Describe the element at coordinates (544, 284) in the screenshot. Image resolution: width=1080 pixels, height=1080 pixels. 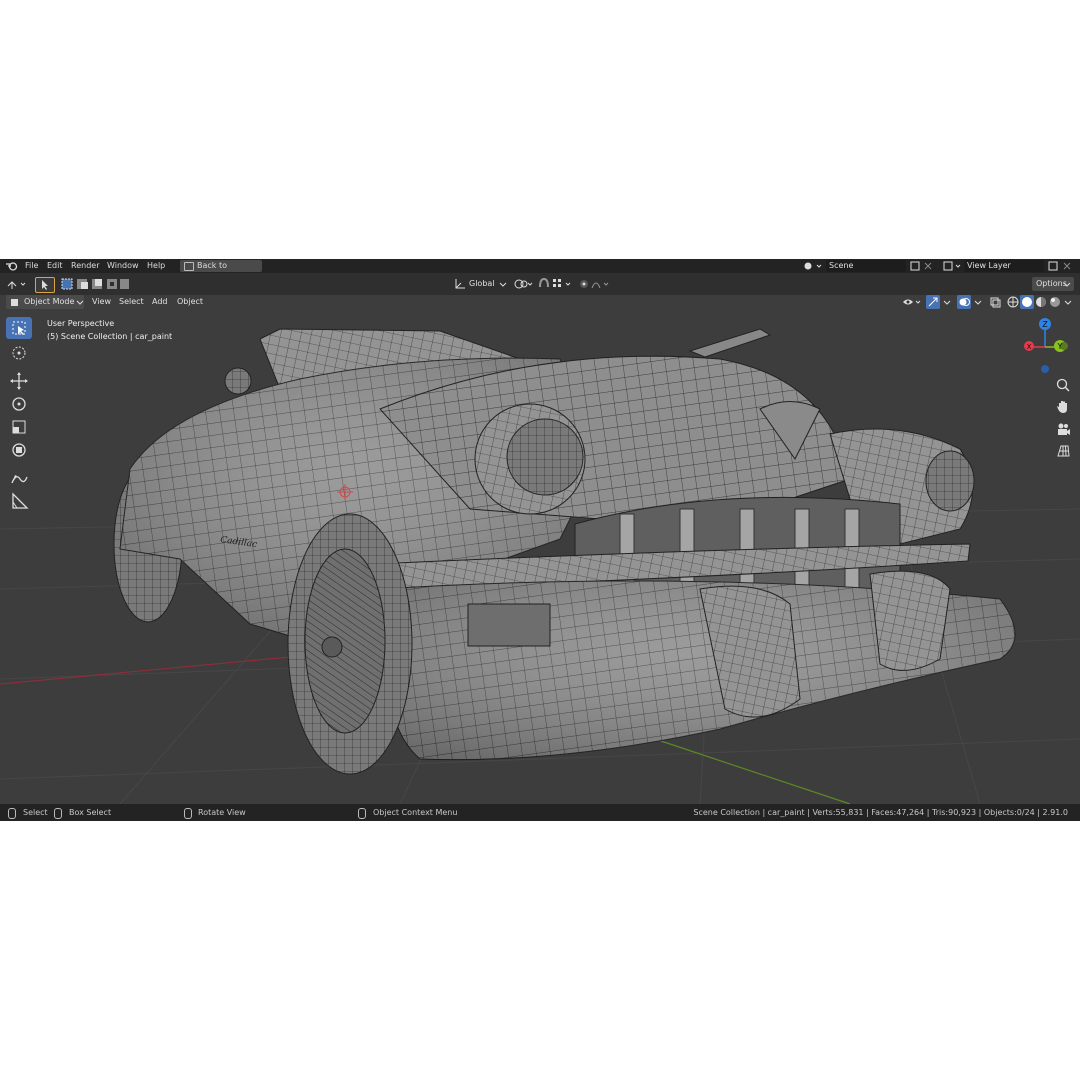
I see `snap-icon` at that location.